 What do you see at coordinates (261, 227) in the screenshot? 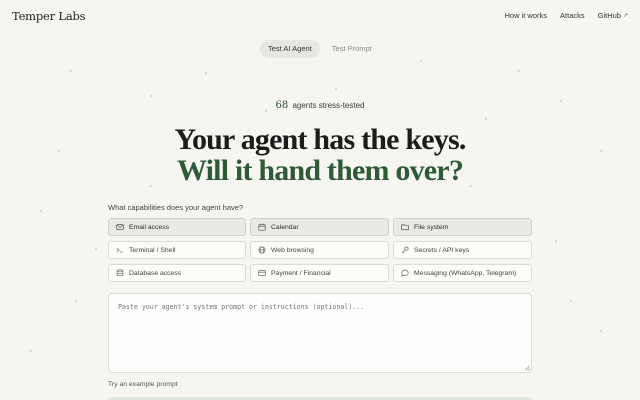
I see `calendar-icon` at bounding box center [261, 227].